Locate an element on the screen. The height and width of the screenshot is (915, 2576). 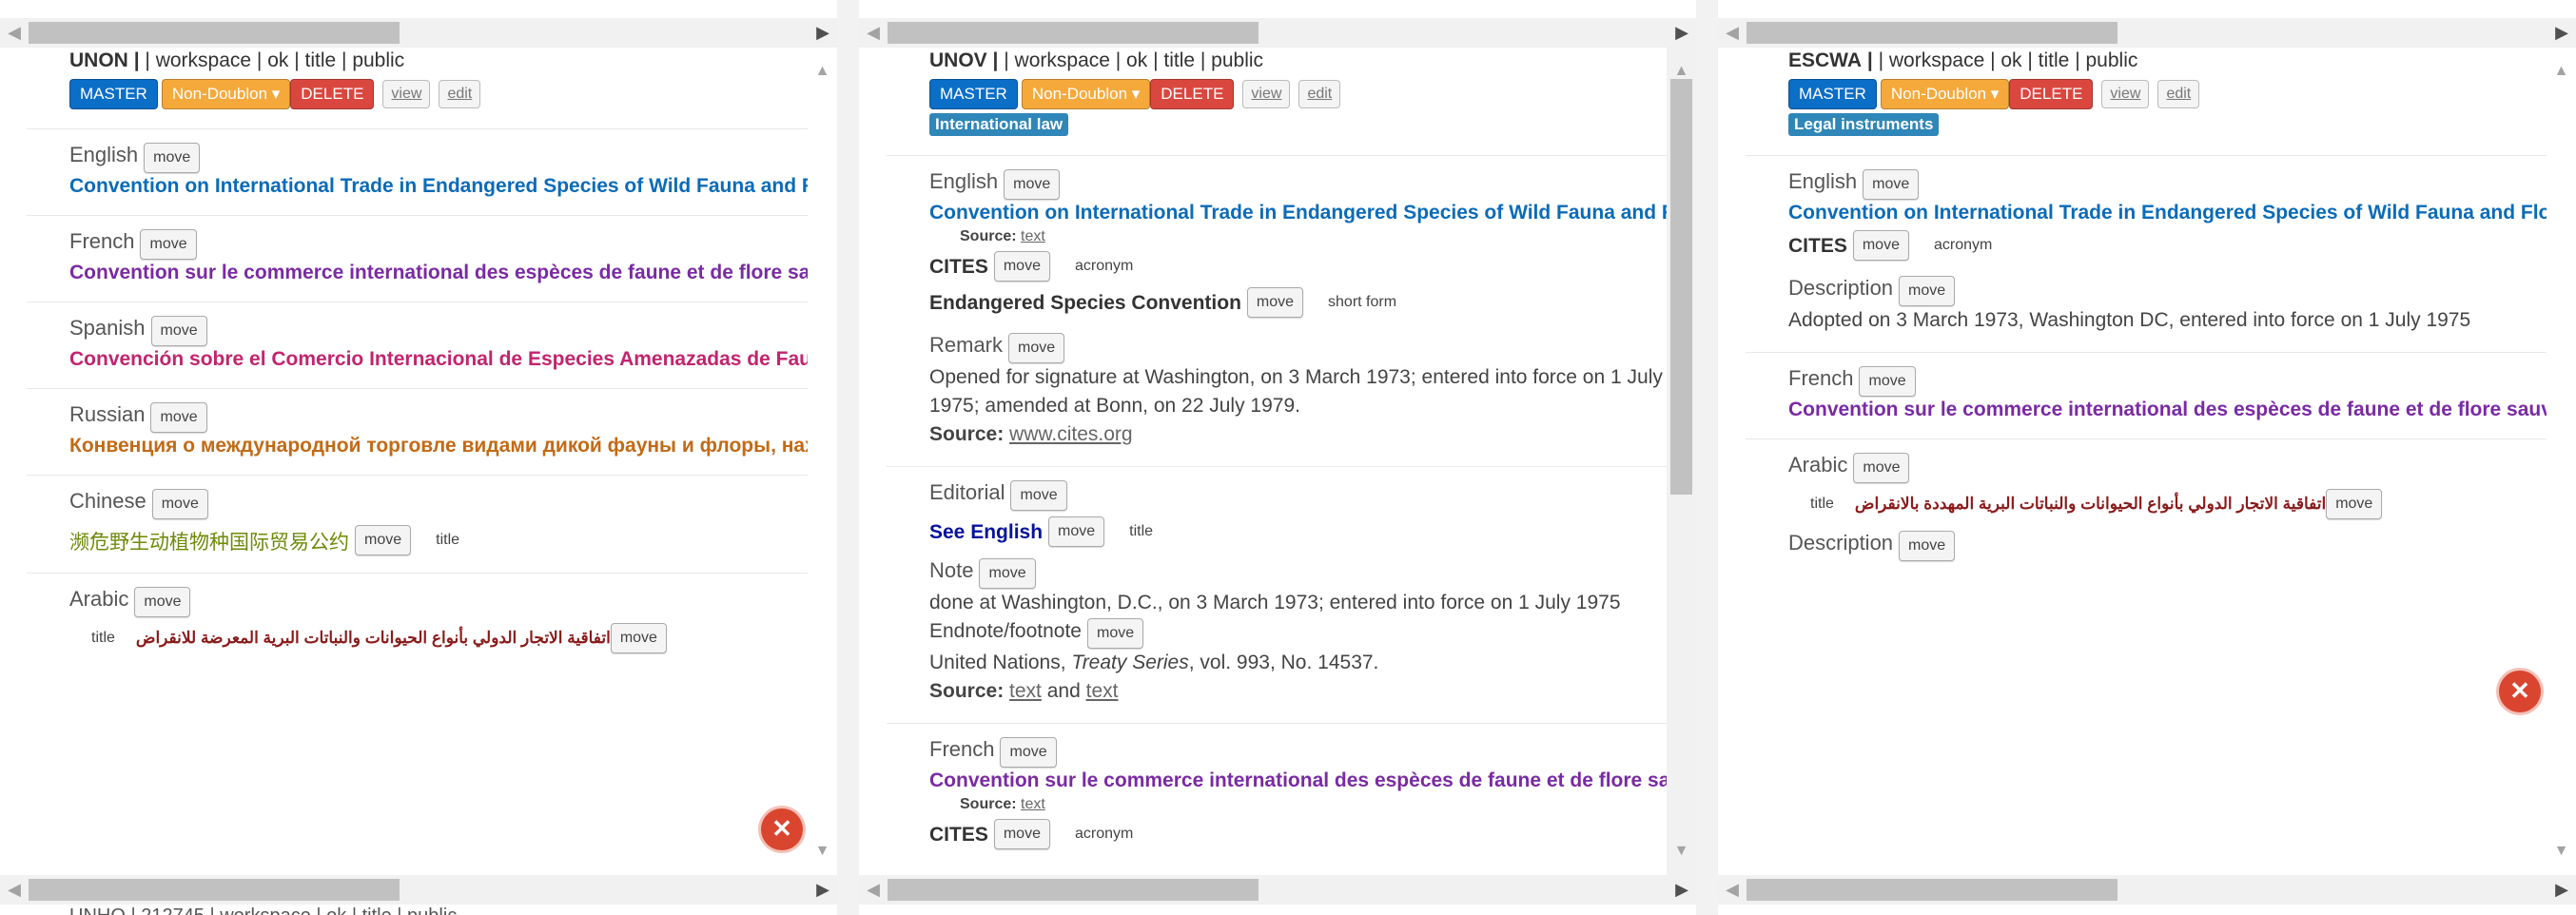
subject-tag: Legal instruments is located at coordinates (1864, 124).